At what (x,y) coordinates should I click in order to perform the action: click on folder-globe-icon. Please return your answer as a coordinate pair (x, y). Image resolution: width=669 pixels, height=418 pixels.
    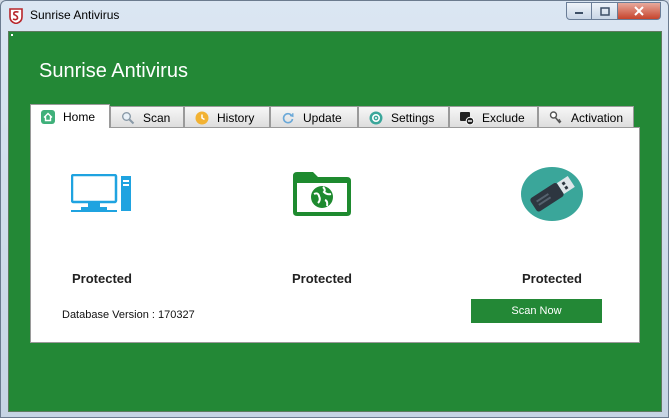
    Looking at the image, I should click on (322, 194).